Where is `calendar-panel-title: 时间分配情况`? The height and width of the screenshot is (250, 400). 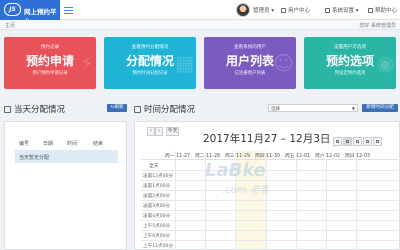 calendar-panel-title: 时间分配情况 is located at coordinates (164, 109).